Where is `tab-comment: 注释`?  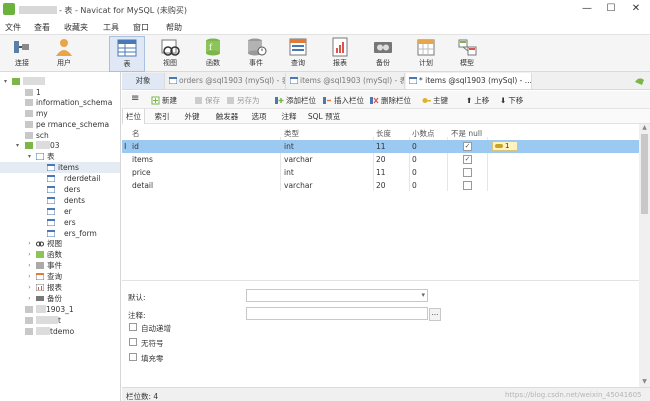 tab-comment: 注释 is located at coordinates (289, 116).